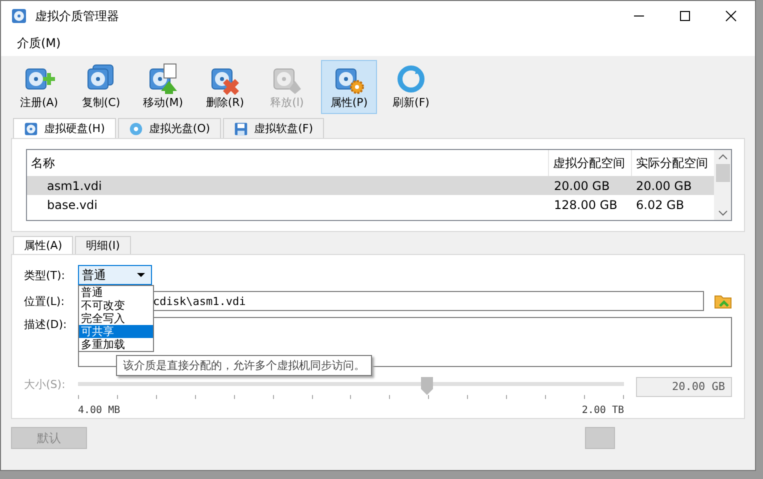 Image resolution: width=763 pixels, height=479 pixels. Describe the element at coordinates (660, 205) in the screenshot. I see `table-cell-text: 6.02 GB` at that location.